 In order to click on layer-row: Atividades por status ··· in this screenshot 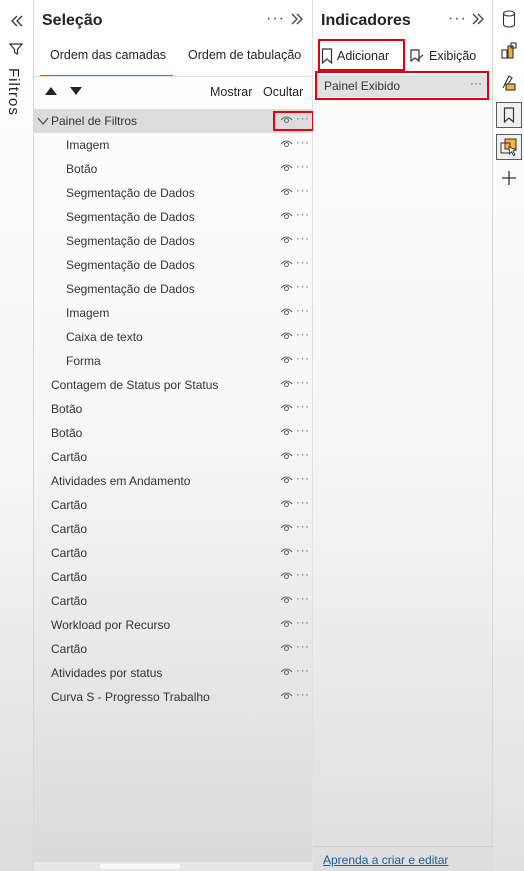, I will do `click(173, 673)`.